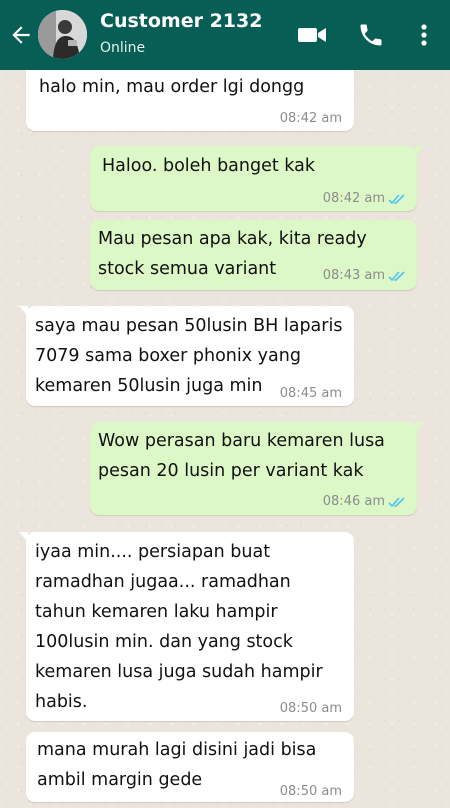 The width and height of the screenshot is (450, 808). What do you see at coordinates (310, 393) in the screenshot?
I see `message-time: 08:45 am` at bounding box center [310, 393].